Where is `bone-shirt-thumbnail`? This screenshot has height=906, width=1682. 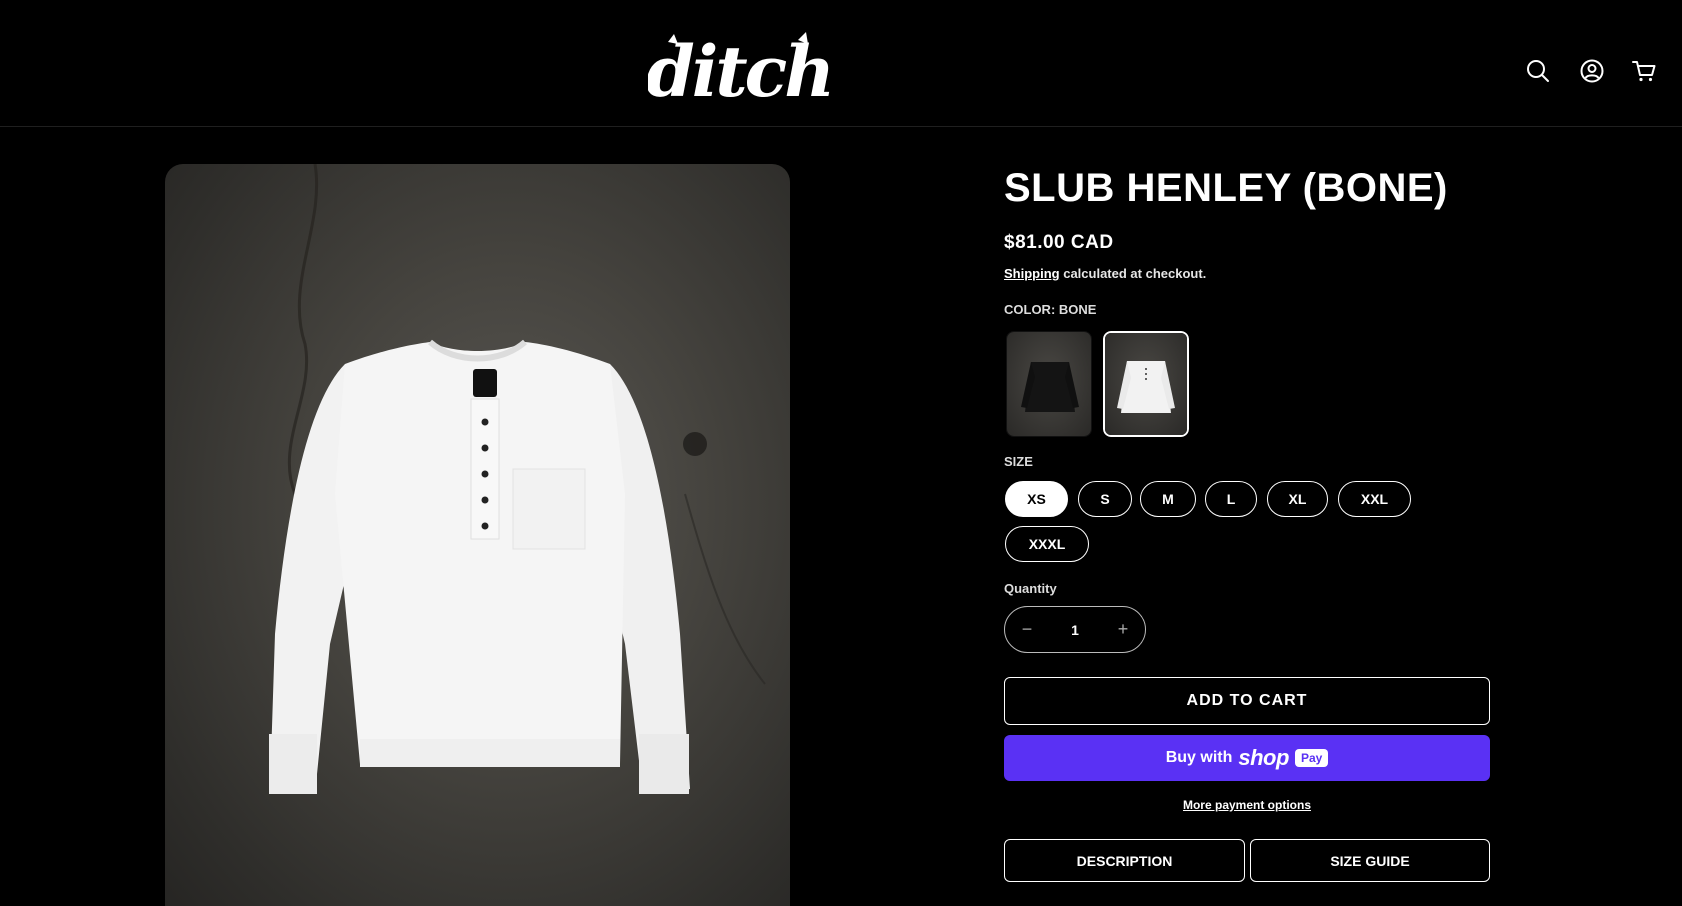
bone-shirt-thumbnail is located at coordinates (1146, 387).